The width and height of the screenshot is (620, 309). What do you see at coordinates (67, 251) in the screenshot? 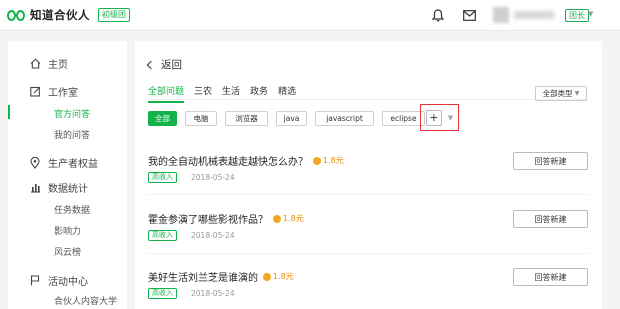
I see `sidebar-item-ranking: 风云榜` at bounding box center [67, 251].